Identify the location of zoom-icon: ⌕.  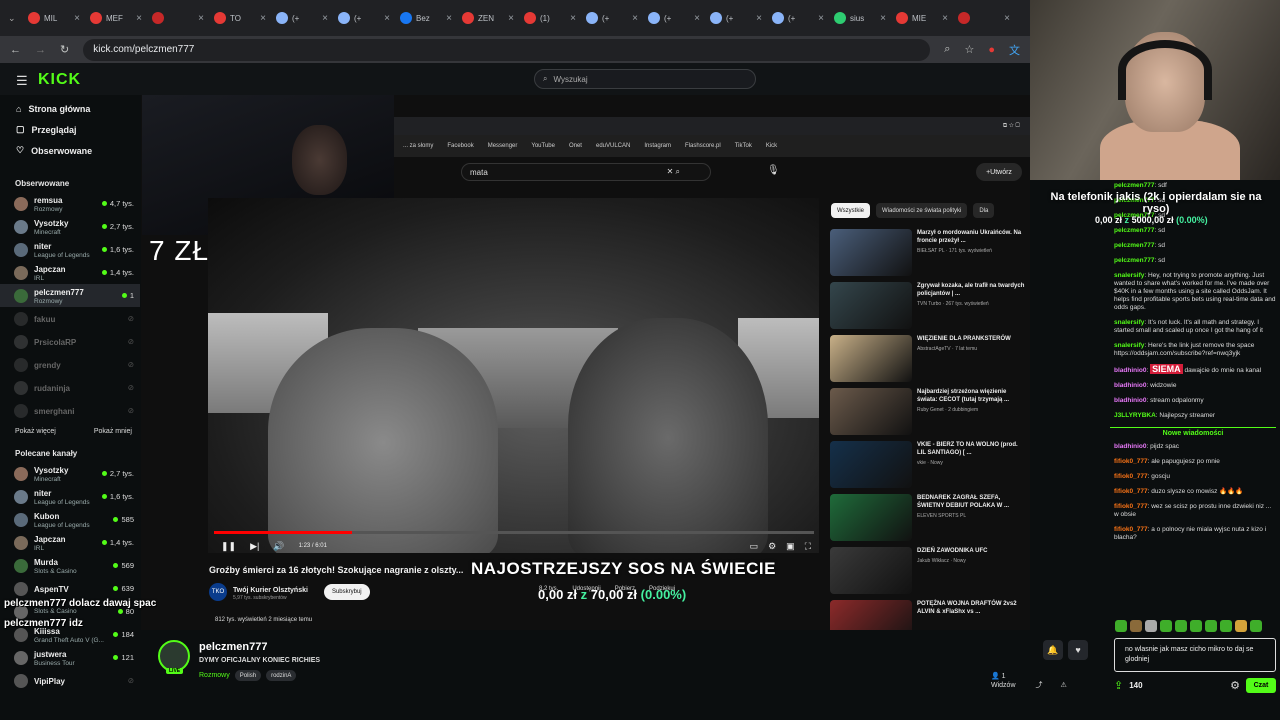
(947, 49).